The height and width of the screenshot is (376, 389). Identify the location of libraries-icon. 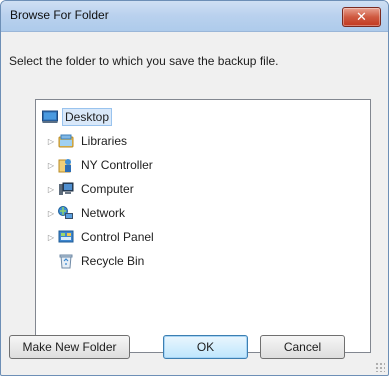
(66, 141).